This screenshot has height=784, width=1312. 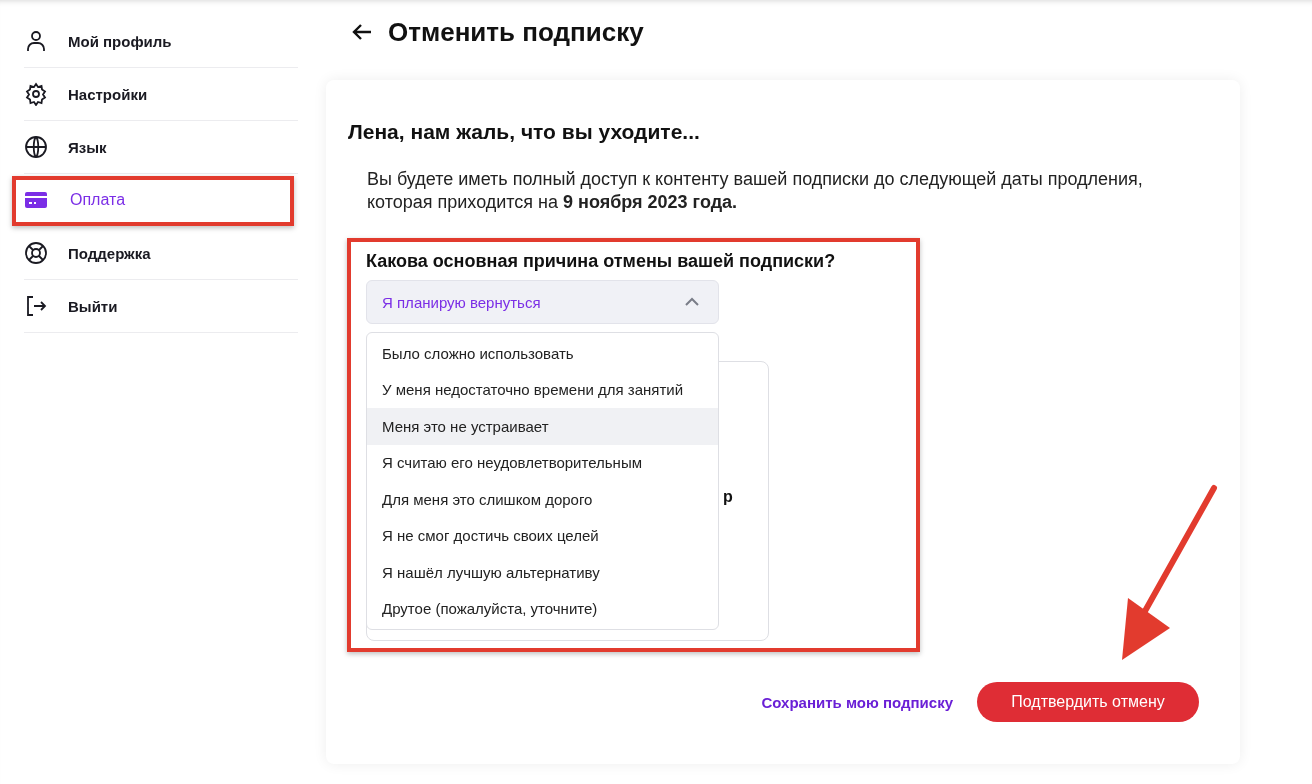 I want to click on dropdown-option: Для меня это слишком дорого, so click(x=542, y=499).